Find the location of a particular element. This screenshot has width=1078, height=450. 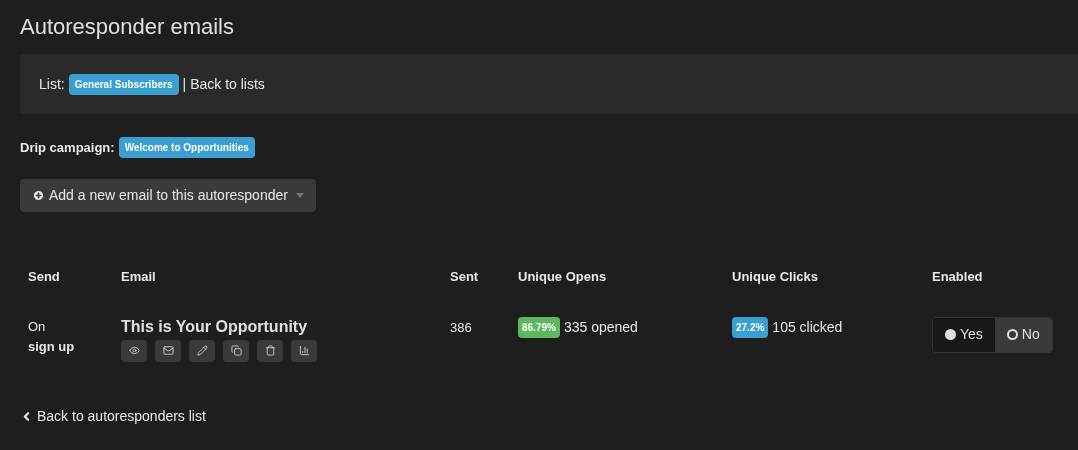

opens-text: 335 opened is located at coordinates (600, 327).